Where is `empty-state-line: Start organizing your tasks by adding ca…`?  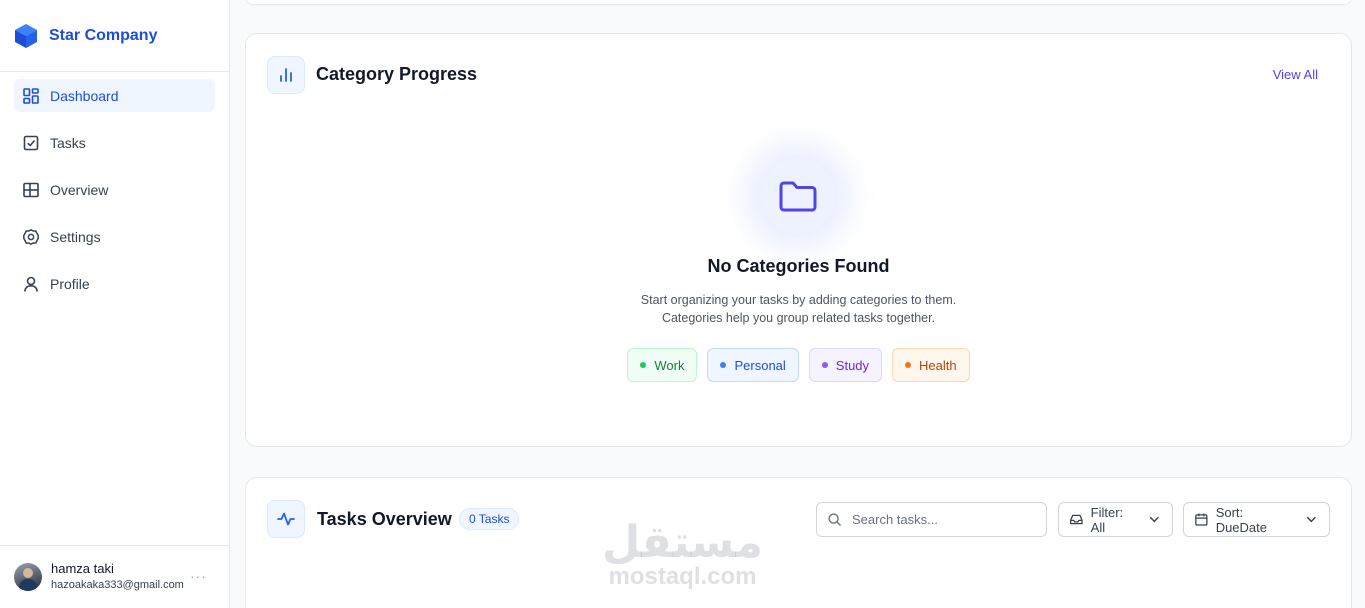
empty-state-line: Start organizing your tasks by adding ca… is located at coordinates (798, 300).